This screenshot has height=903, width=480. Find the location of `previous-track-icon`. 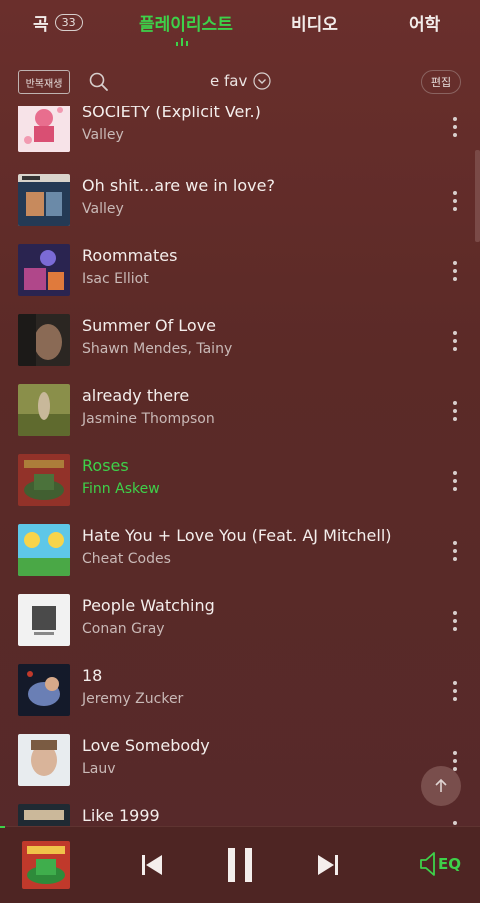

previous-track-icon is located at coordinates (152, 865).